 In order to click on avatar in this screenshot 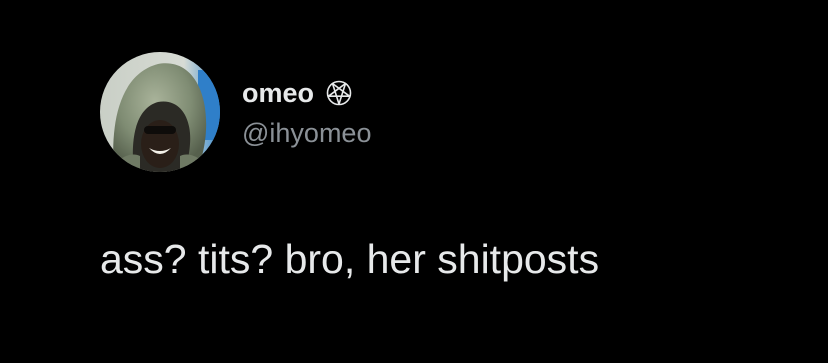, I will do `click(160, 112)`.